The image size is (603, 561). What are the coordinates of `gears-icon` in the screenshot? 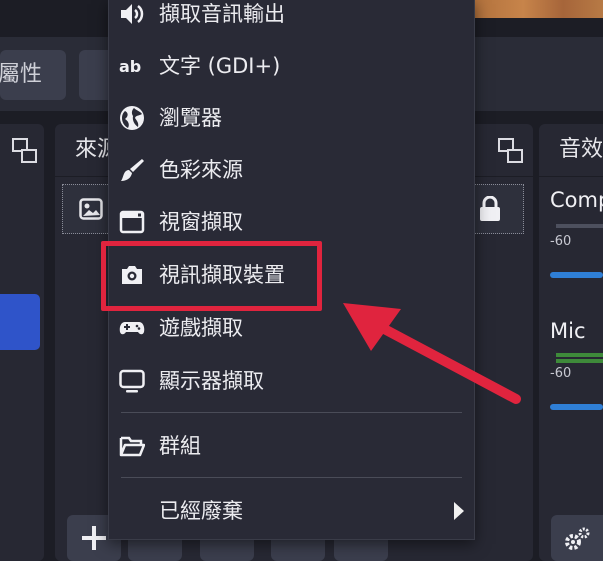 It's located at (577, 538).